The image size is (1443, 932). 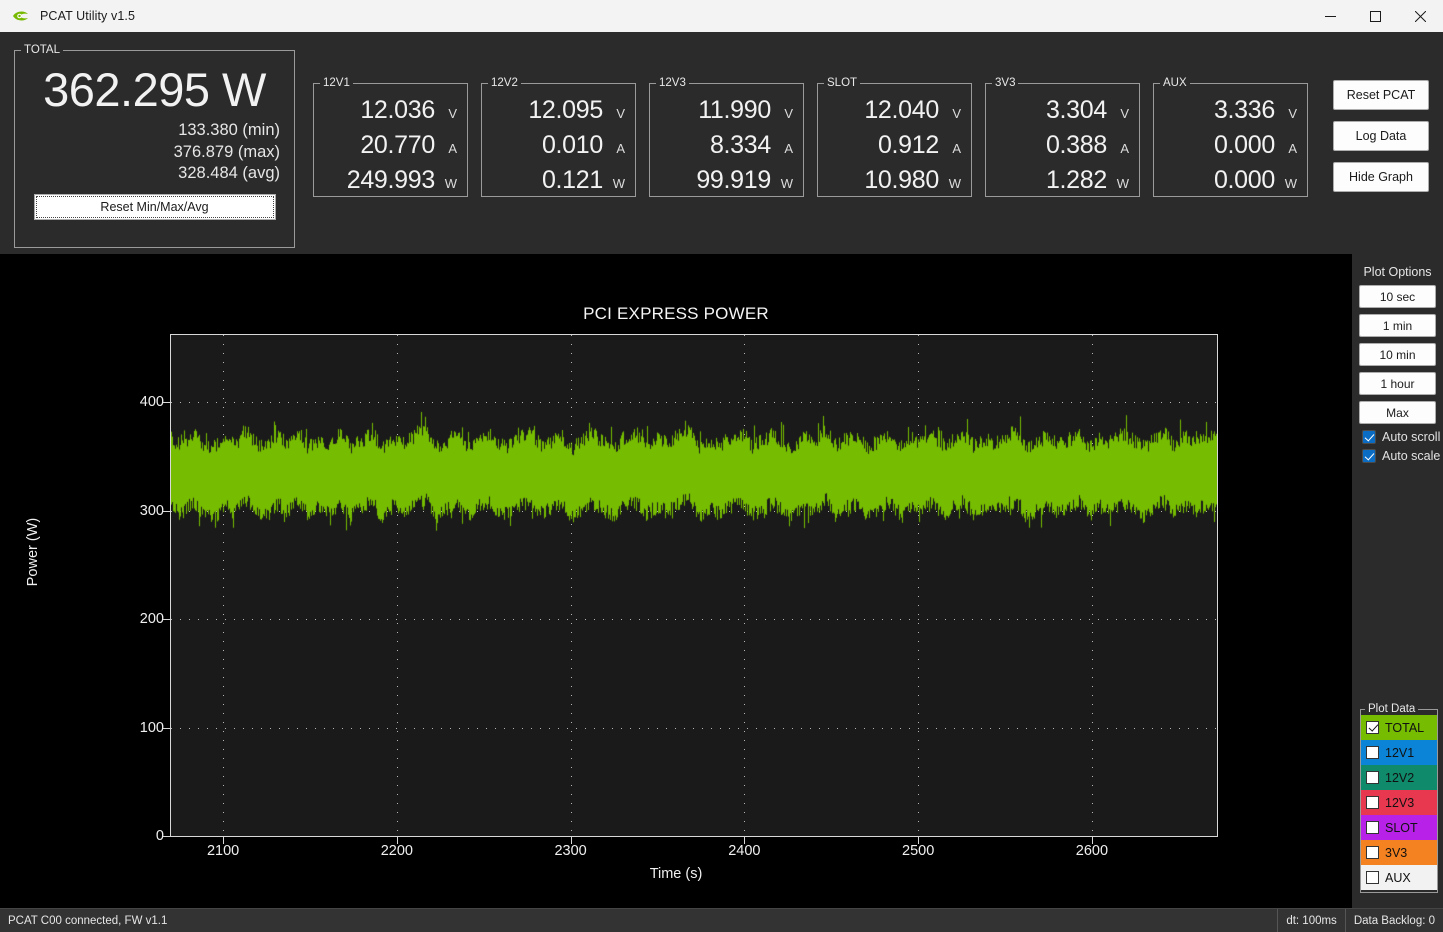 What do you see at coordinates (1244, 110) in the screenshot?
I see `rail-voltage-value: 3.336` at bounding box center [1244, 110].